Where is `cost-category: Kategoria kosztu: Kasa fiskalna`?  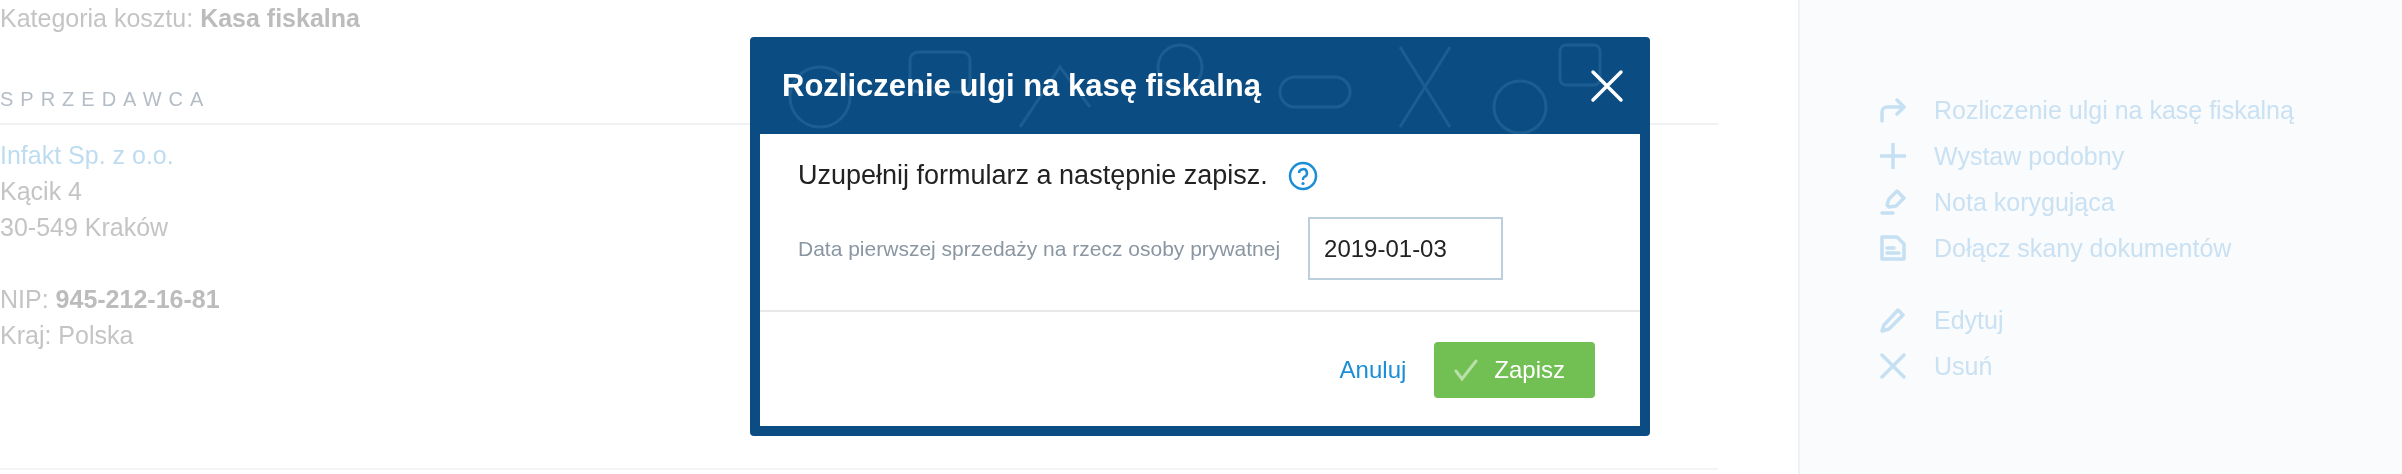
cost-category: Kategoria kosztu: Kasa fiskalna is located at coordinates (180, 18).